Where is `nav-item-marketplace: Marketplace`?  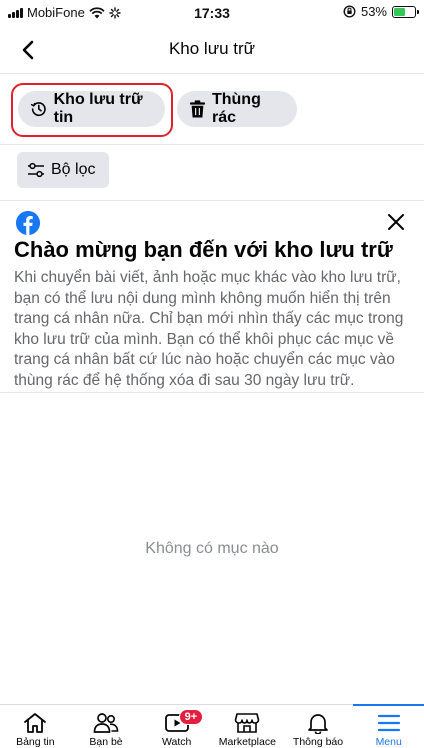
nav-item-marketplace: Marketplace is located at coordinates (247, 726).